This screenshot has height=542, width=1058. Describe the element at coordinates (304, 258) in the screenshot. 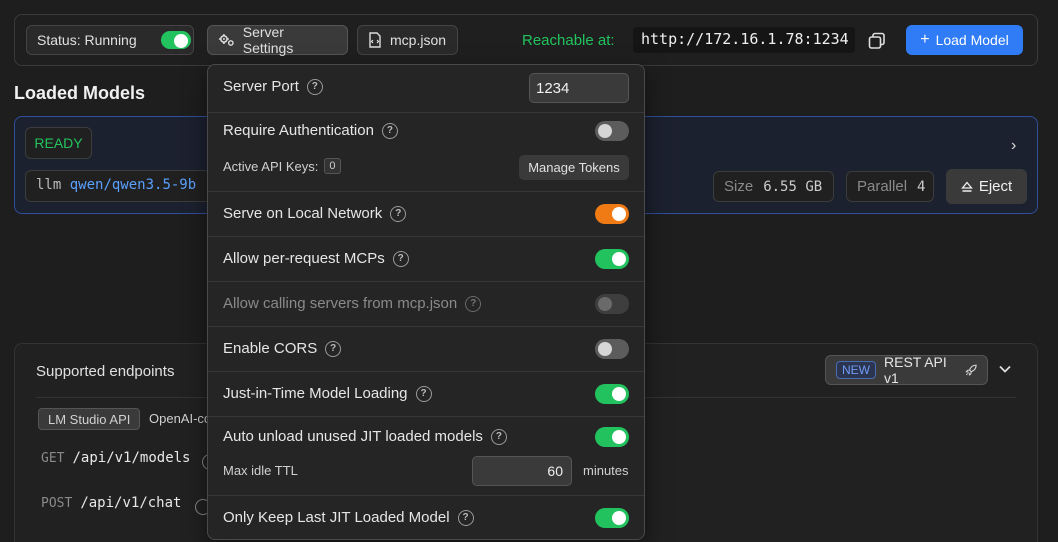

I see `per-request-mcps-label: Allow per-request MCPs` at that location.